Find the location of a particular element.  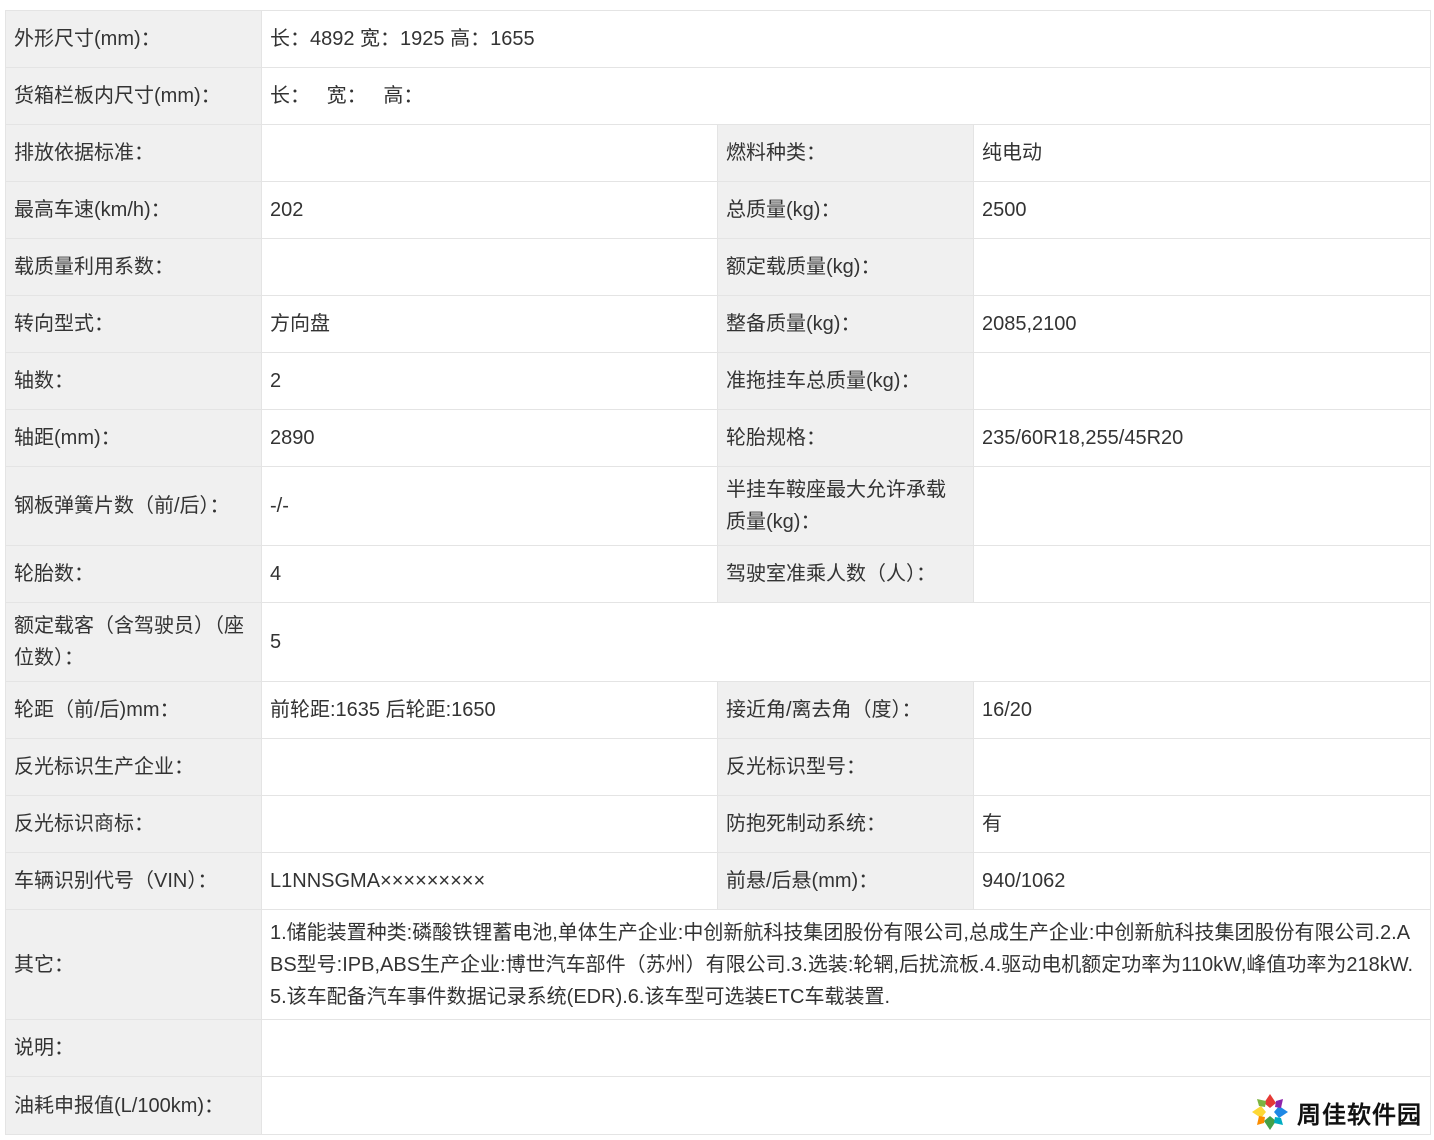

tire-spec-label: 轮胎规格： is located at coordinates (845, 438).